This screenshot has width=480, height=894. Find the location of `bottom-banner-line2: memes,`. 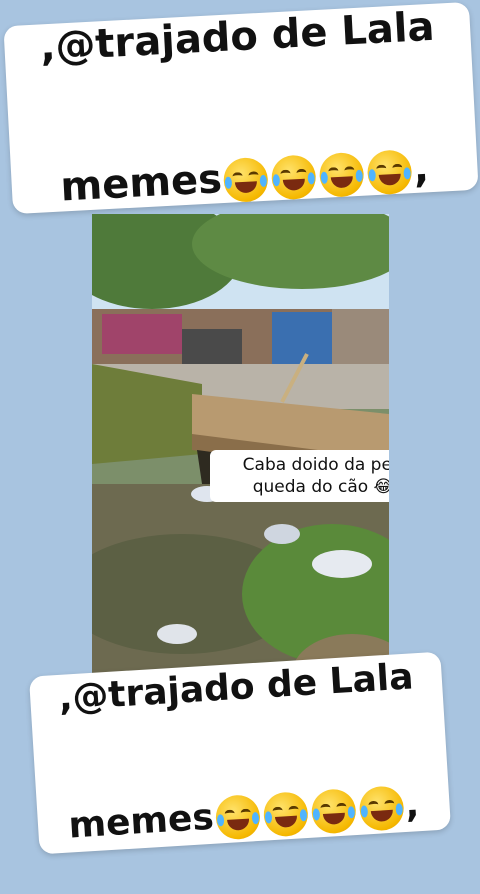

bottom-banner-line2: memes, is located at coordinates (243, 795).